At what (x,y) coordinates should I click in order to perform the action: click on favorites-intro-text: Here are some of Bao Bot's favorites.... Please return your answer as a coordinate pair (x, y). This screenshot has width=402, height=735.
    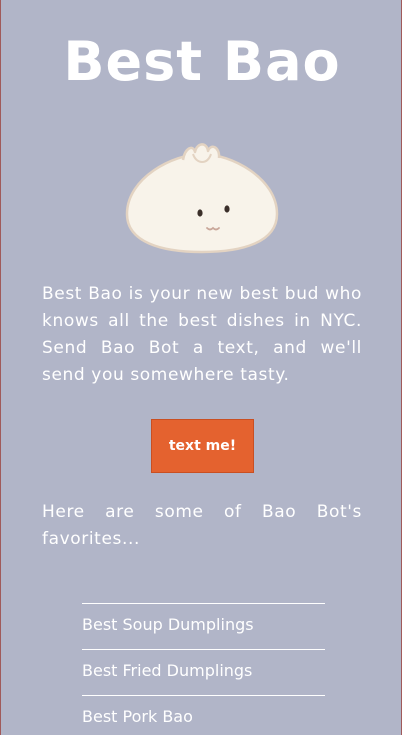
    Looking at the image, I should click on (202, 525).